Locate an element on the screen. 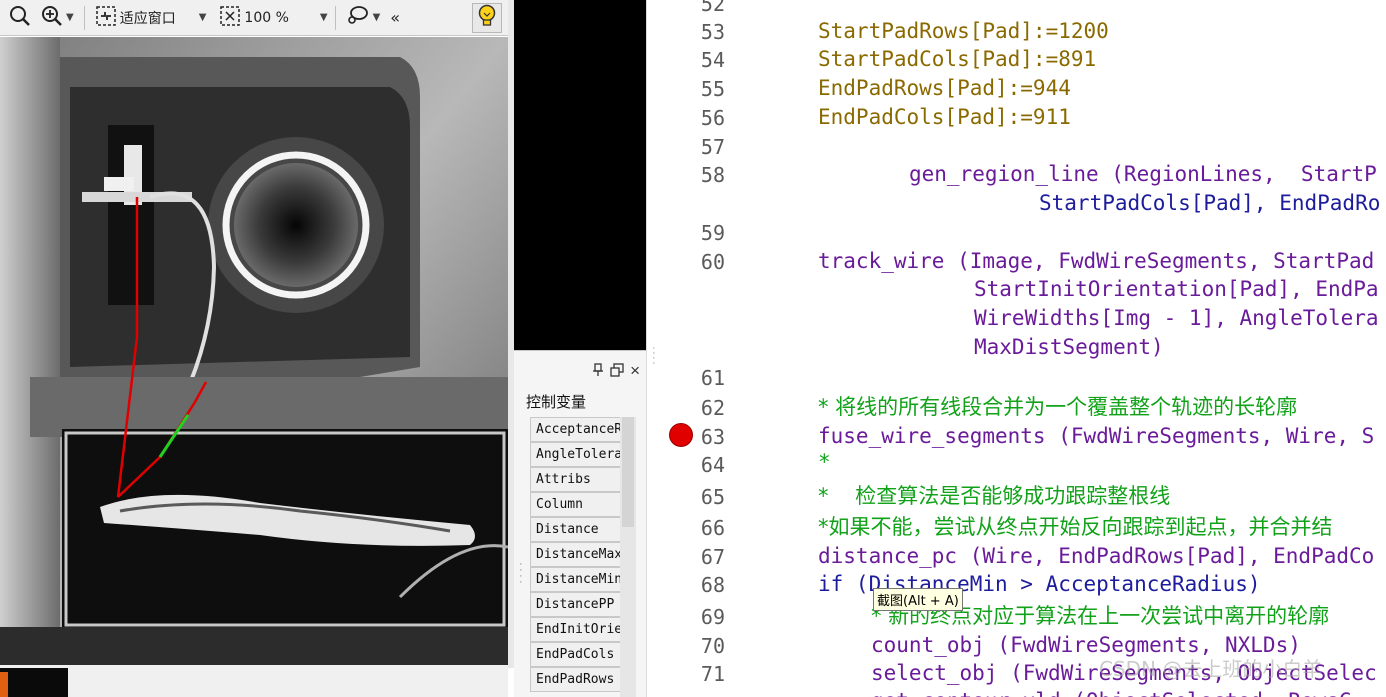 Image resolution: width=1386 pixels, height=697 pixels. line-number: 60 is located at coordinates (712, 262).